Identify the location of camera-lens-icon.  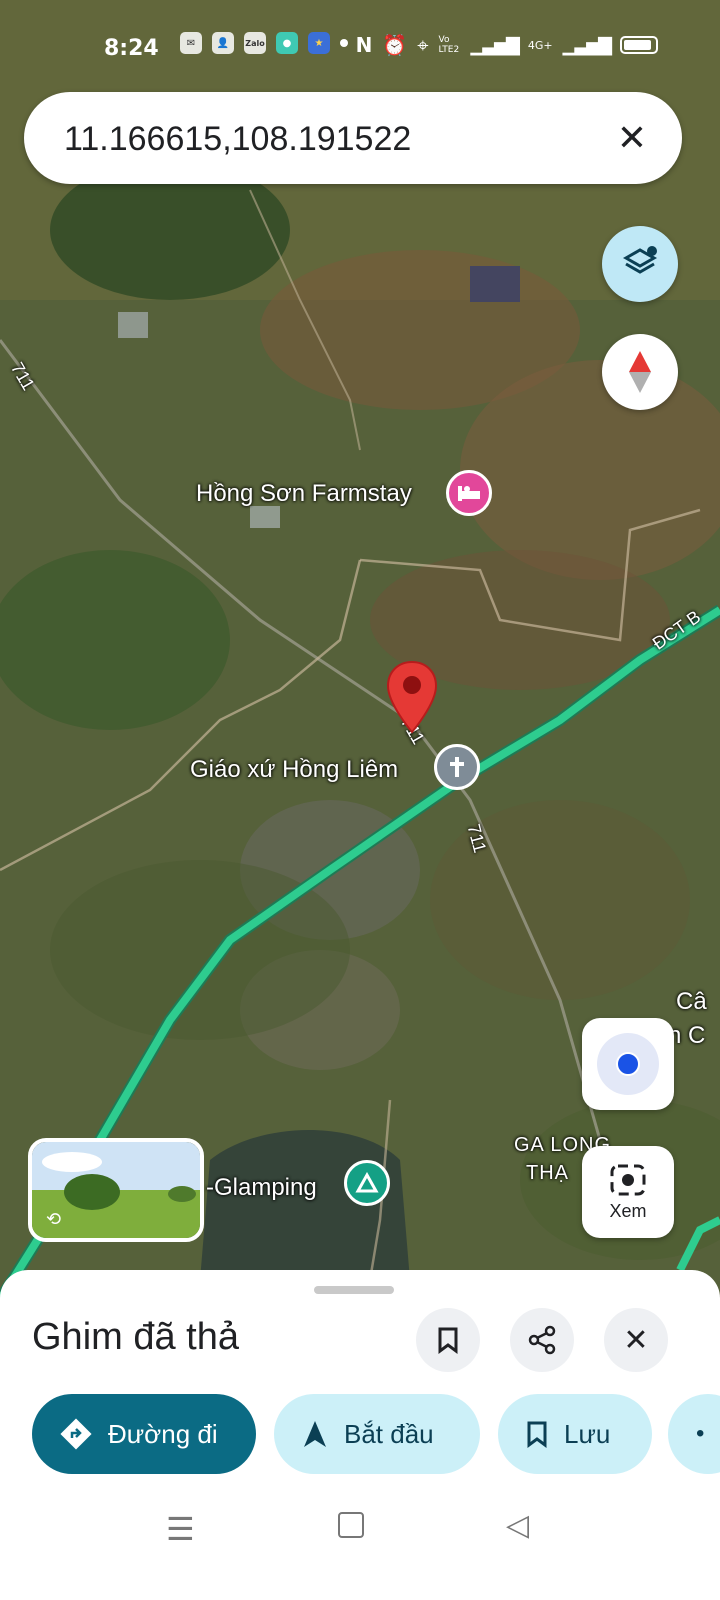
(628, 1179).